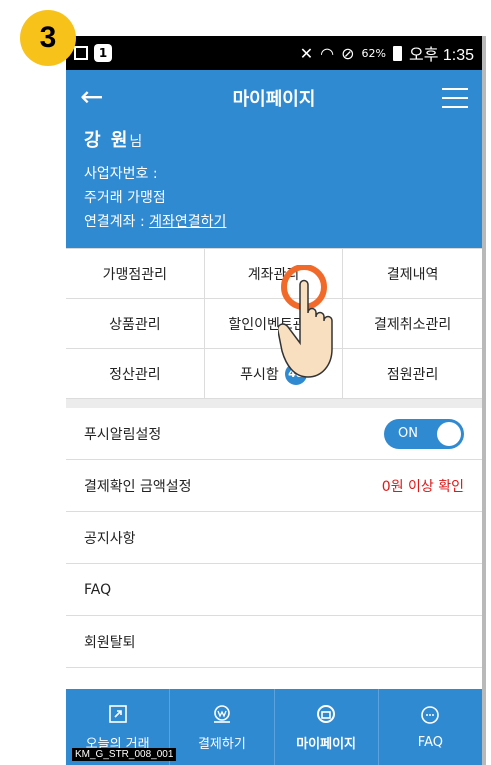 The image size is (491, 765). I want to click on withdraw-label: 회원탈퇴, so click(110, 642).